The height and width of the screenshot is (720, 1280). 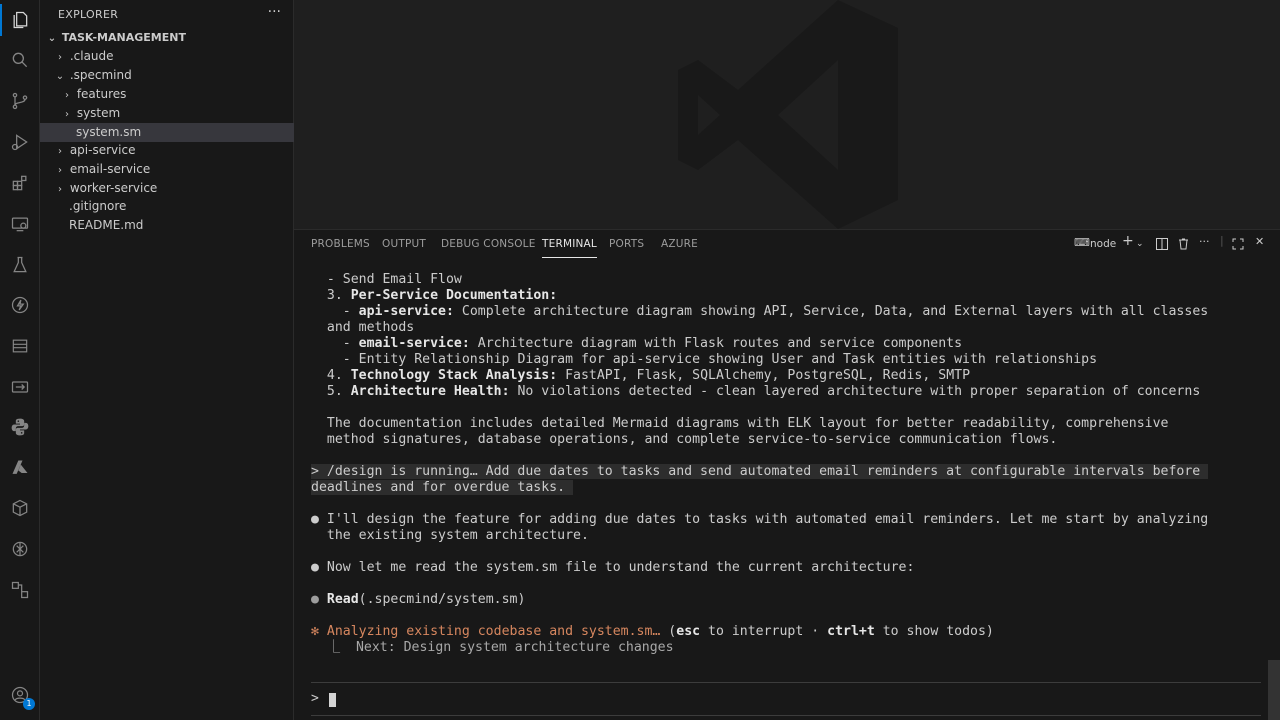 What do you see at coordinates (20, 265) in the screenshot?
I see `testing-icon` at bounding box center [20, 265].